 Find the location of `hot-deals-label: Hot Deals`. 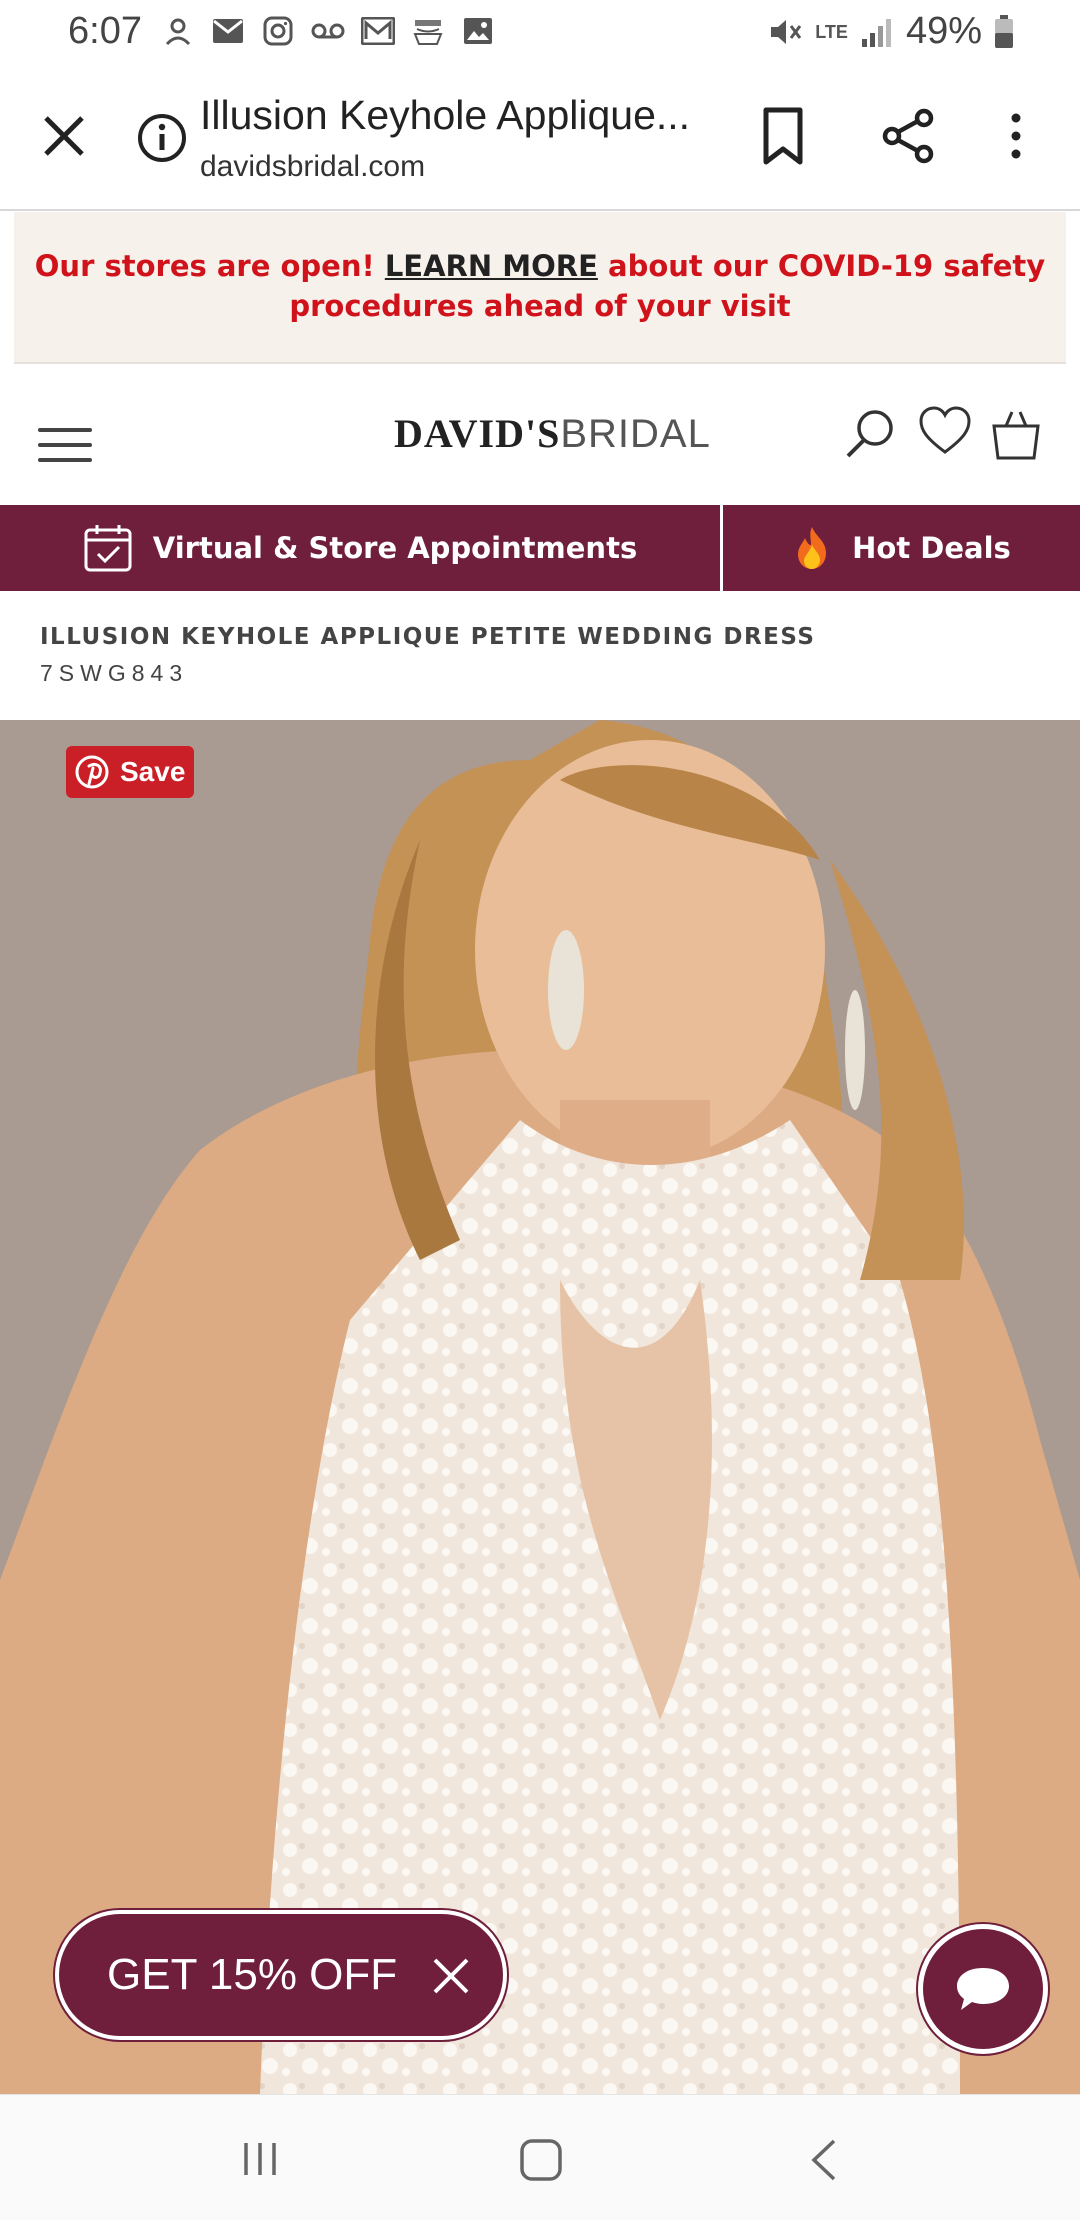

hot-deals-label: Hot Deals is located at coordinates (931, 548).